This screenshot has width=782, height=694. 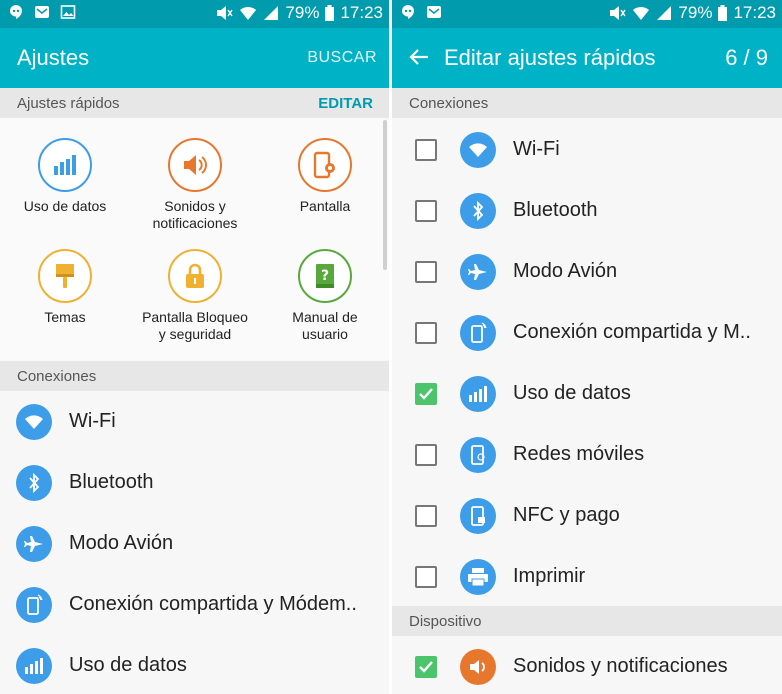 I want to click on quick-setting-display: Pantalla, so click(x=324, y=176).